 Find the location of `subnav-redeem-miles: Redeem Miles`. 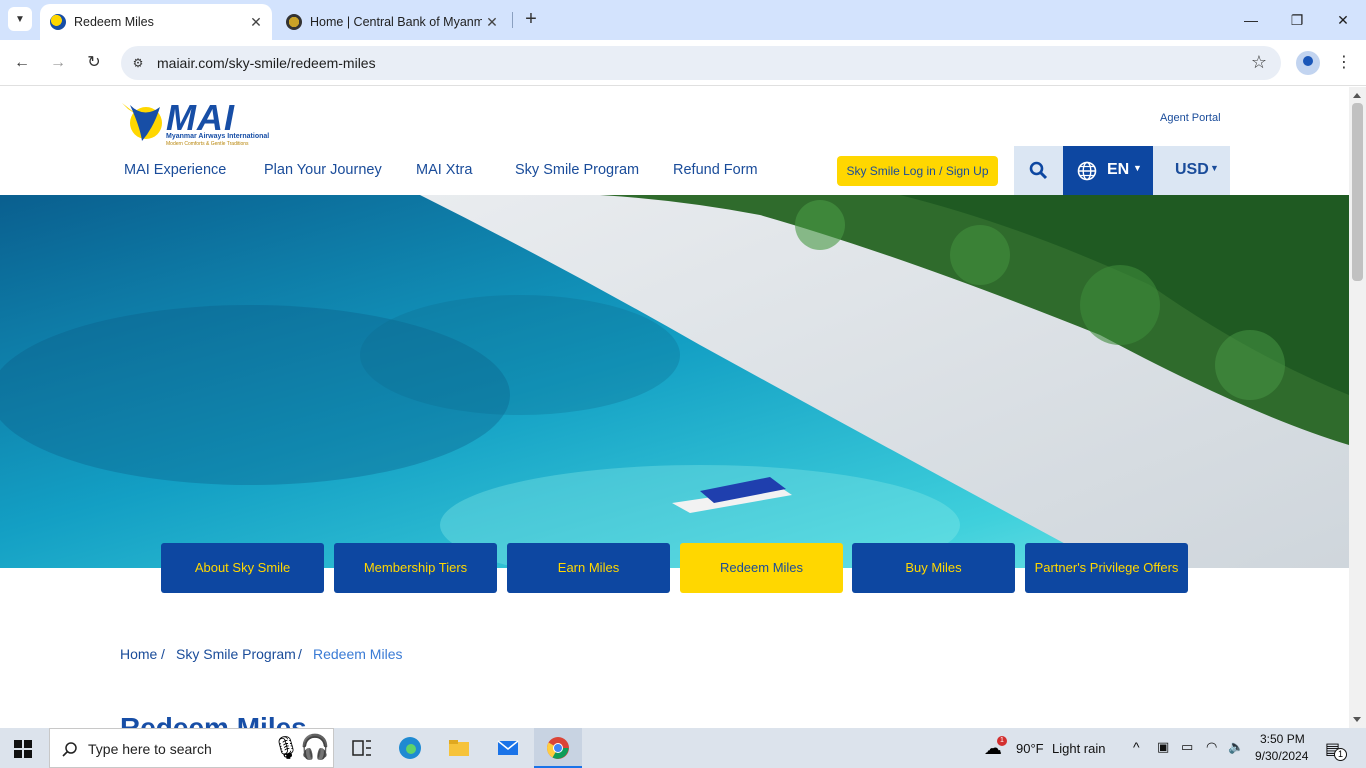

subnav-redeem-miles: Redeem Miles is located at coordinates (761, 568).